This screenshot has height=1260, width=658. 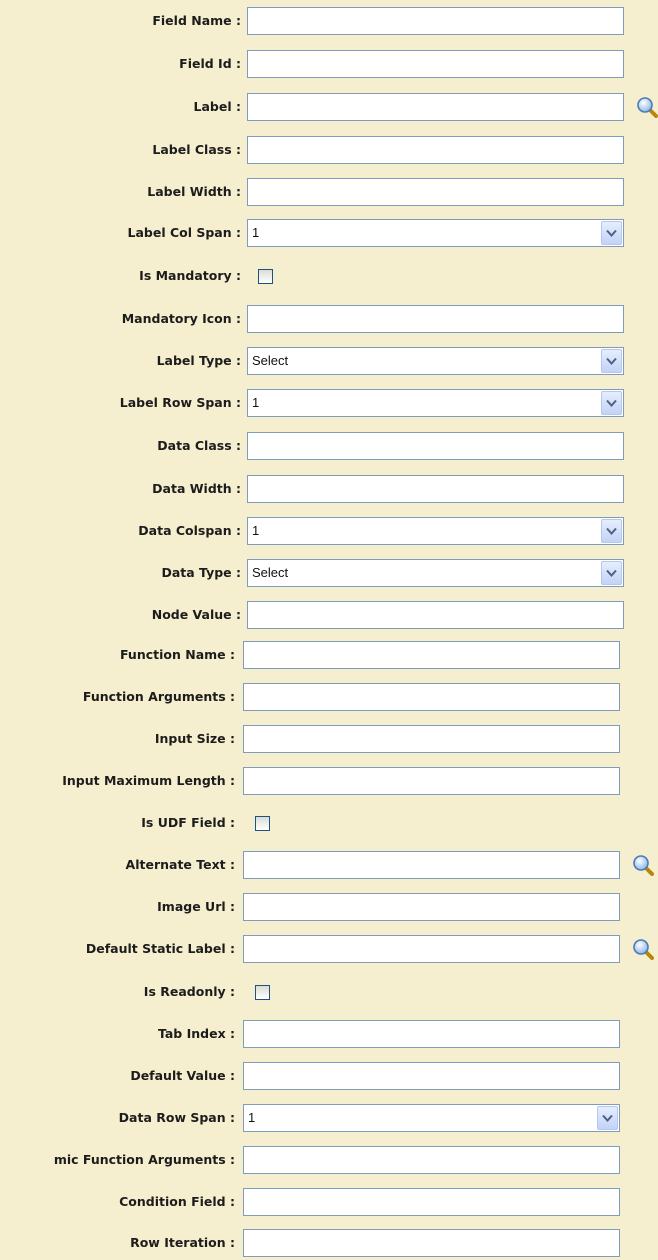 What do you see at coordinates (180, 402) in the screenshot?
I see `label-row-span-label: Label Row Span :` at bounding box center [180, 402].